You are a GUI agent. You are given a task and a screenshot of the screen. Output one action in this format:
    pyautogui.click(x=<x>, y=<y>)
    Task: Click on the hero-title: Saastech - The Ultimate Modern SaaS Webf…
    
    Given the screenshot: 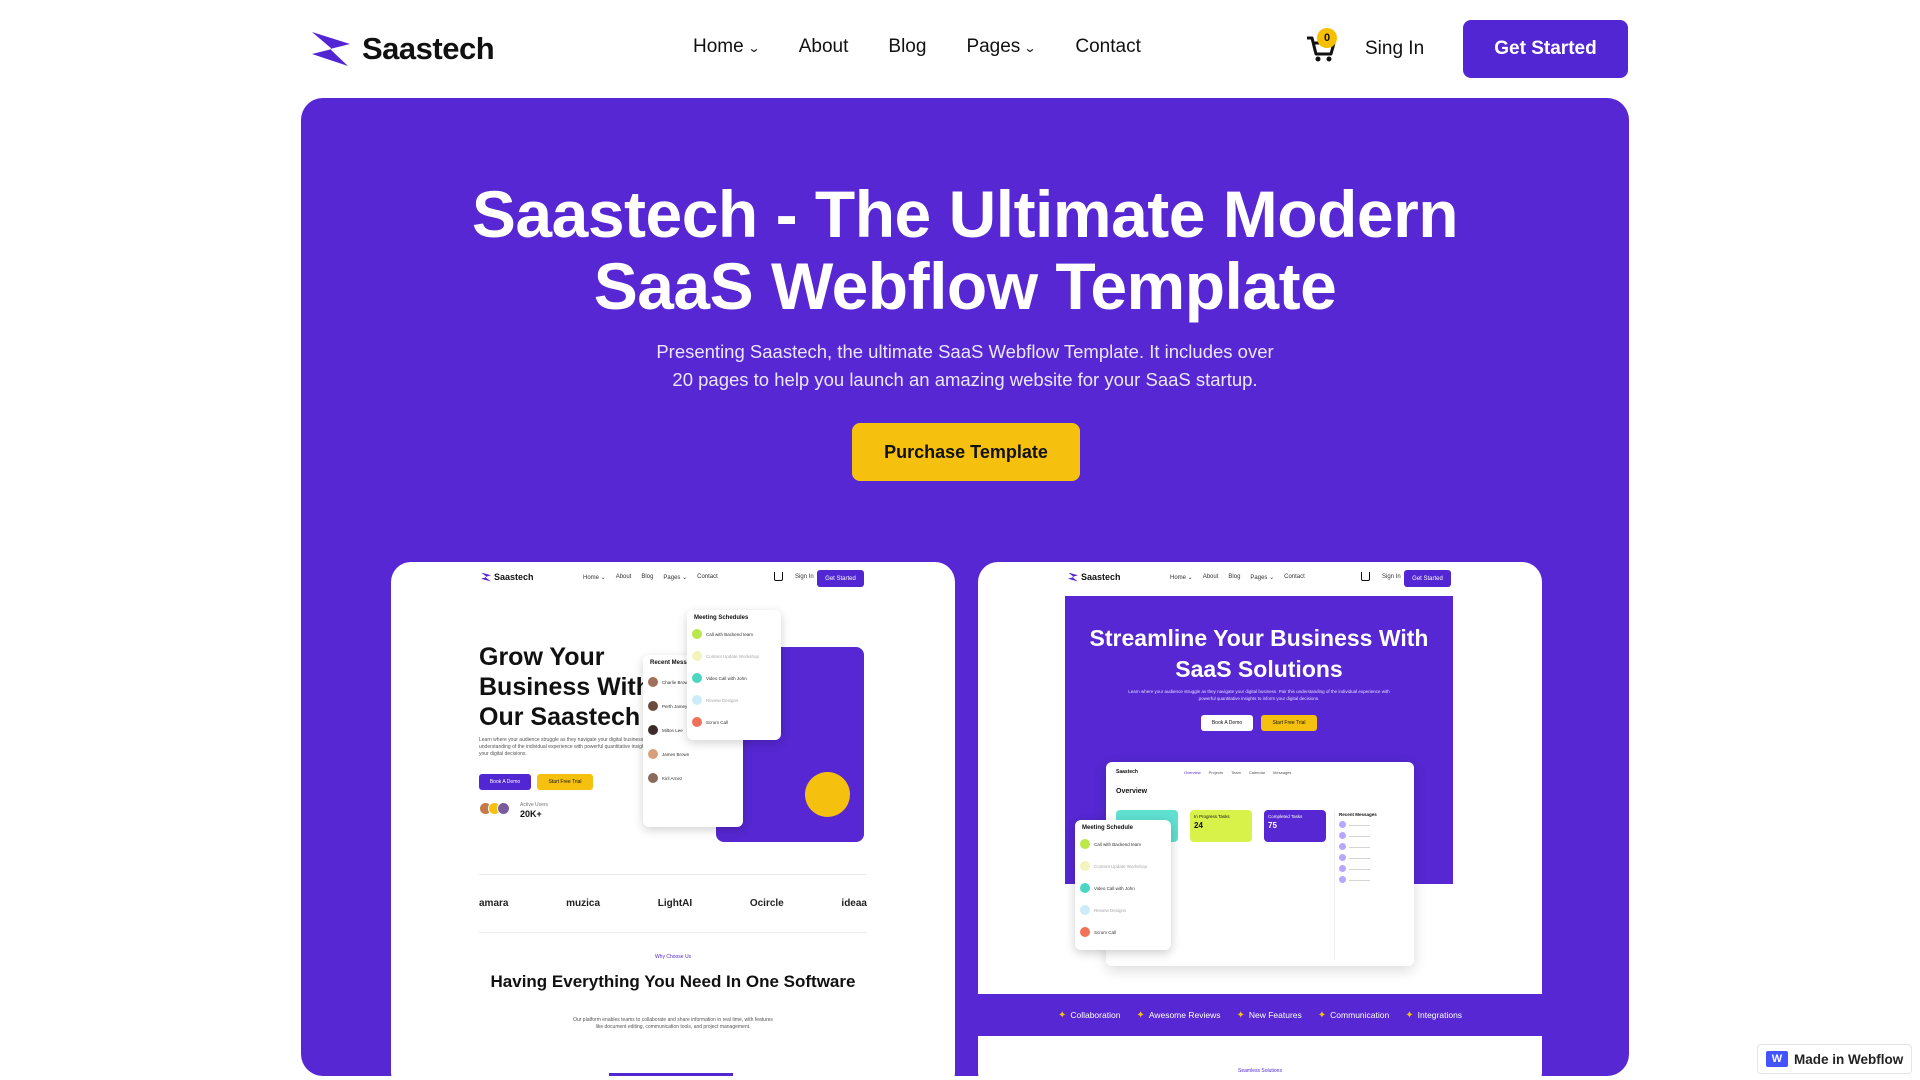 What is the action you would take?
    pyautogui.click(x=965, y=250)
    